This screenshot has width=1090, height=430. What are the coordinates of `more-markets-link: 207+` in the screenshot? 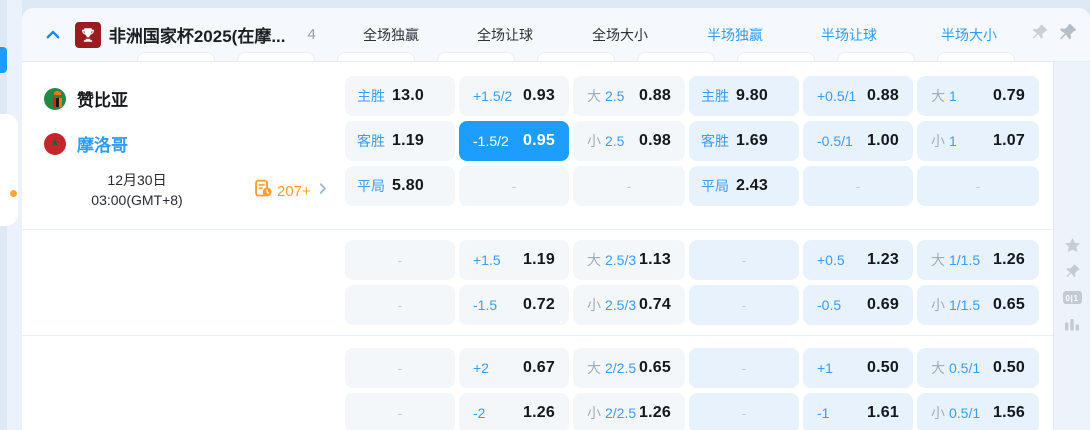 It's located at (292, 191).